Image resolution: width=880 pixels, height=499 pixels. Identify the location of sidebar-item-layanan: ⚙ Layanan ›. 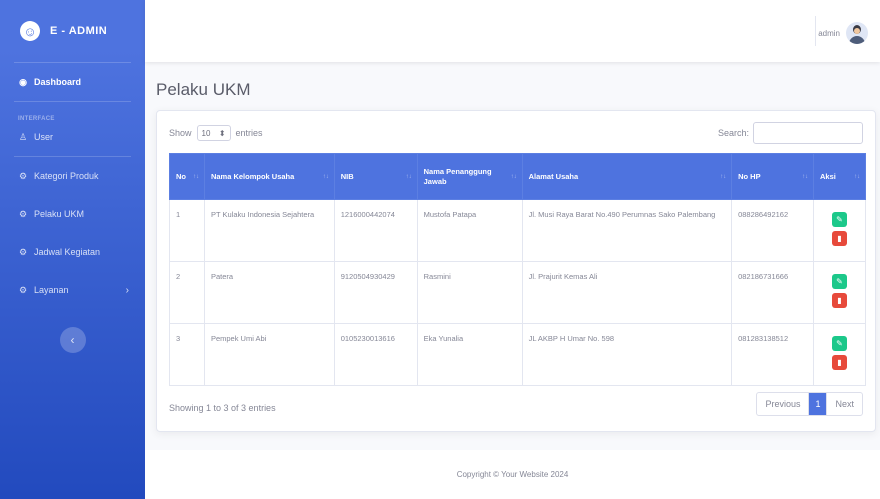
(72, 290).